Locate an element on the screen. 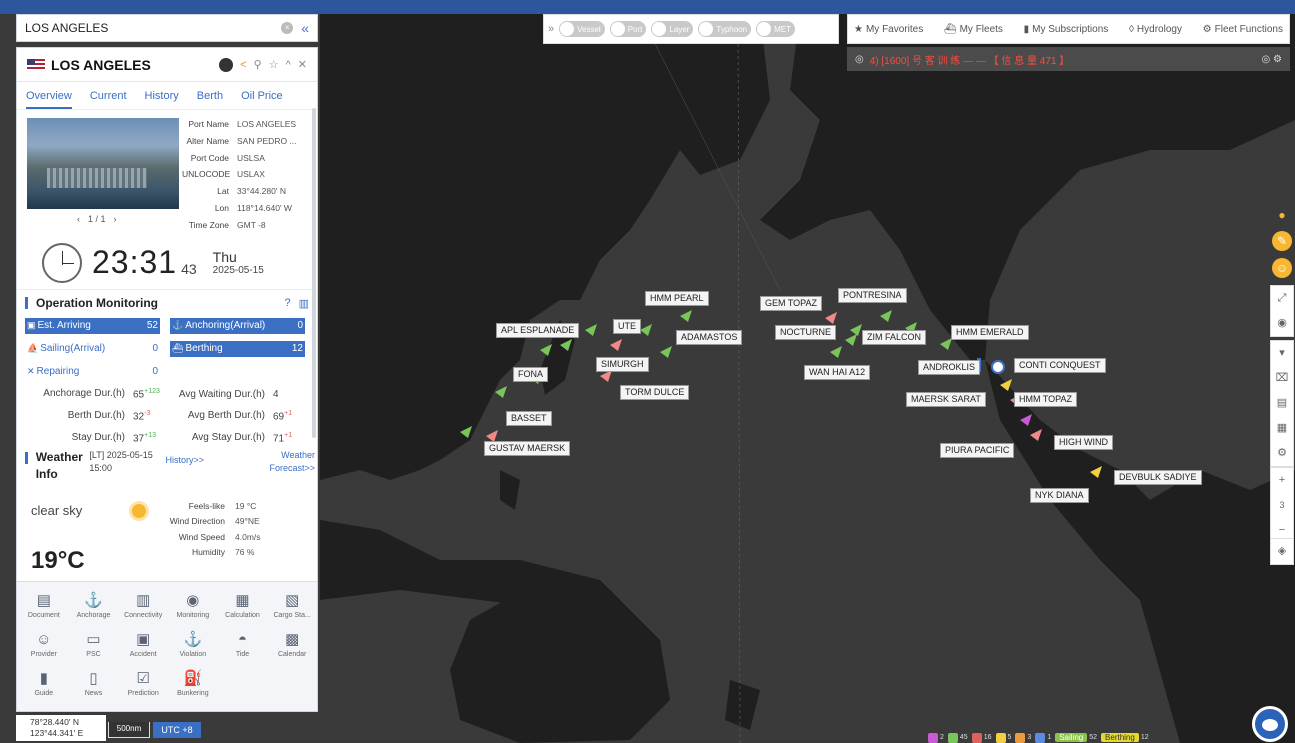 The height and width of the screenshot is (743, 1295). vessel-label: ZIM FALCON is located at coordinates (894, 337).